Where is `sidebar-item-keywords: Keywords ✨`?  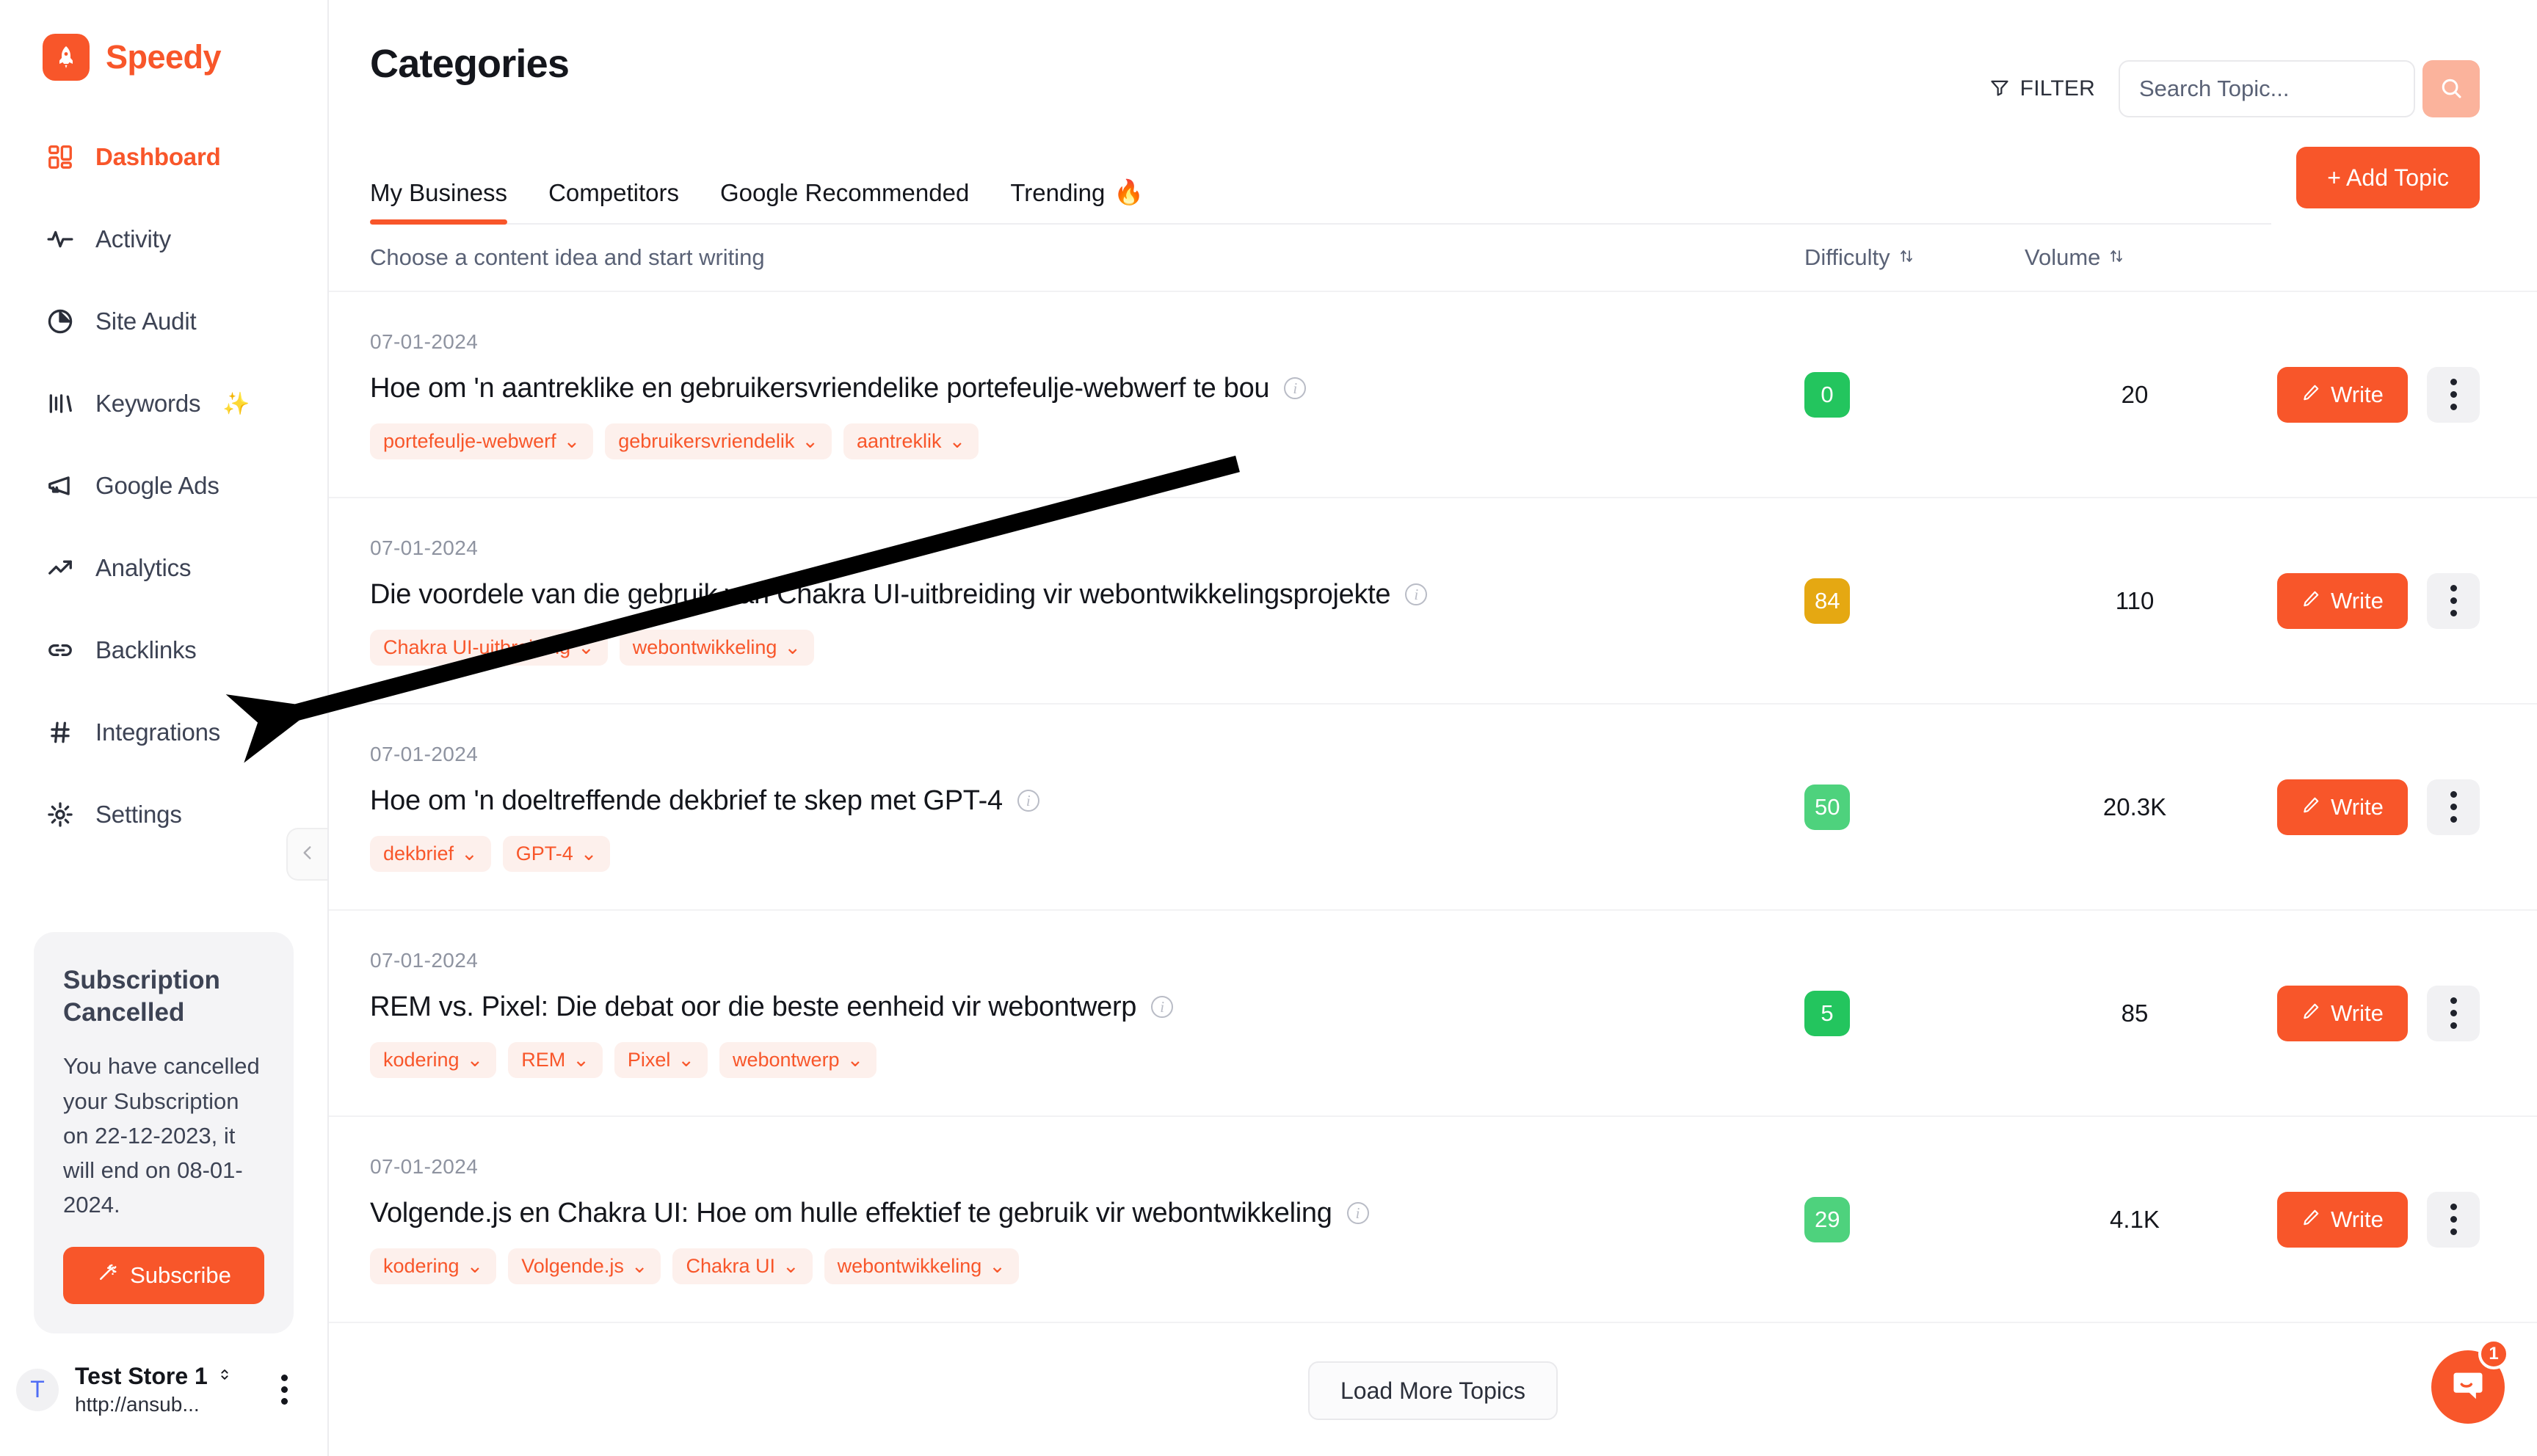 sidebar-item-keywords: Keywords ✨ is located at coordinates (163, 404).